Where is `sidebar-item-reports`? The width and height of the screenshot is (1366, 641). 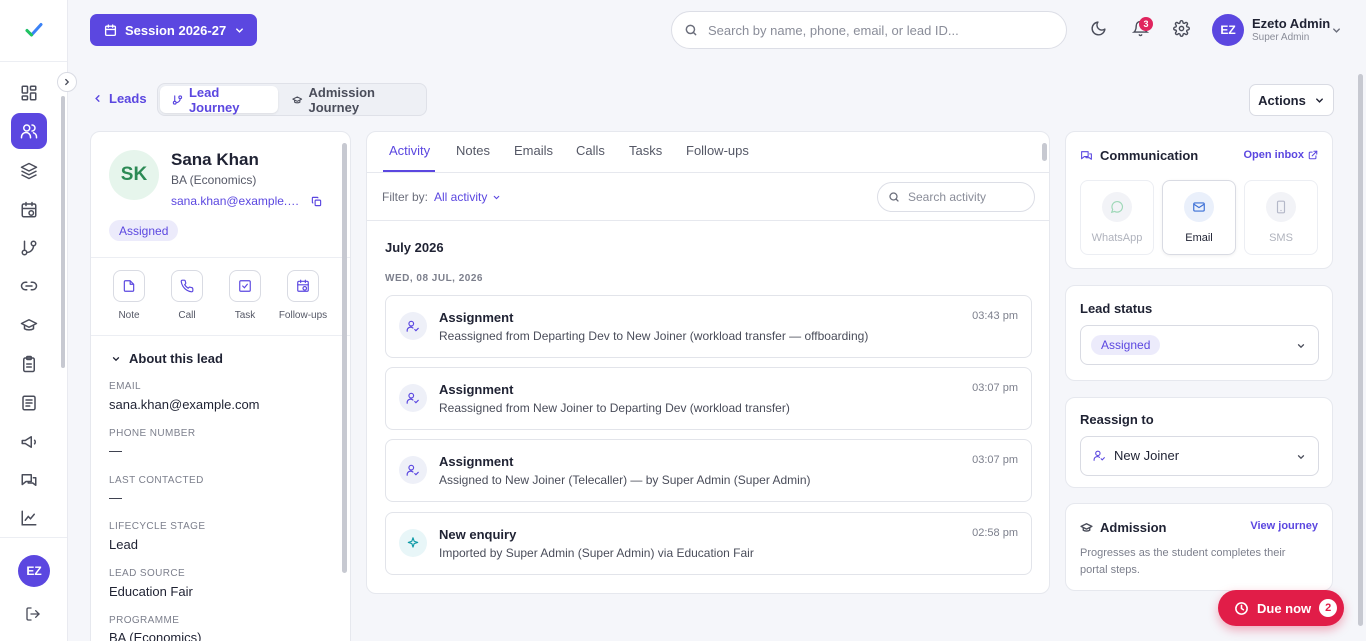
sidebar-item-reports is located at coordinates (29, 518).